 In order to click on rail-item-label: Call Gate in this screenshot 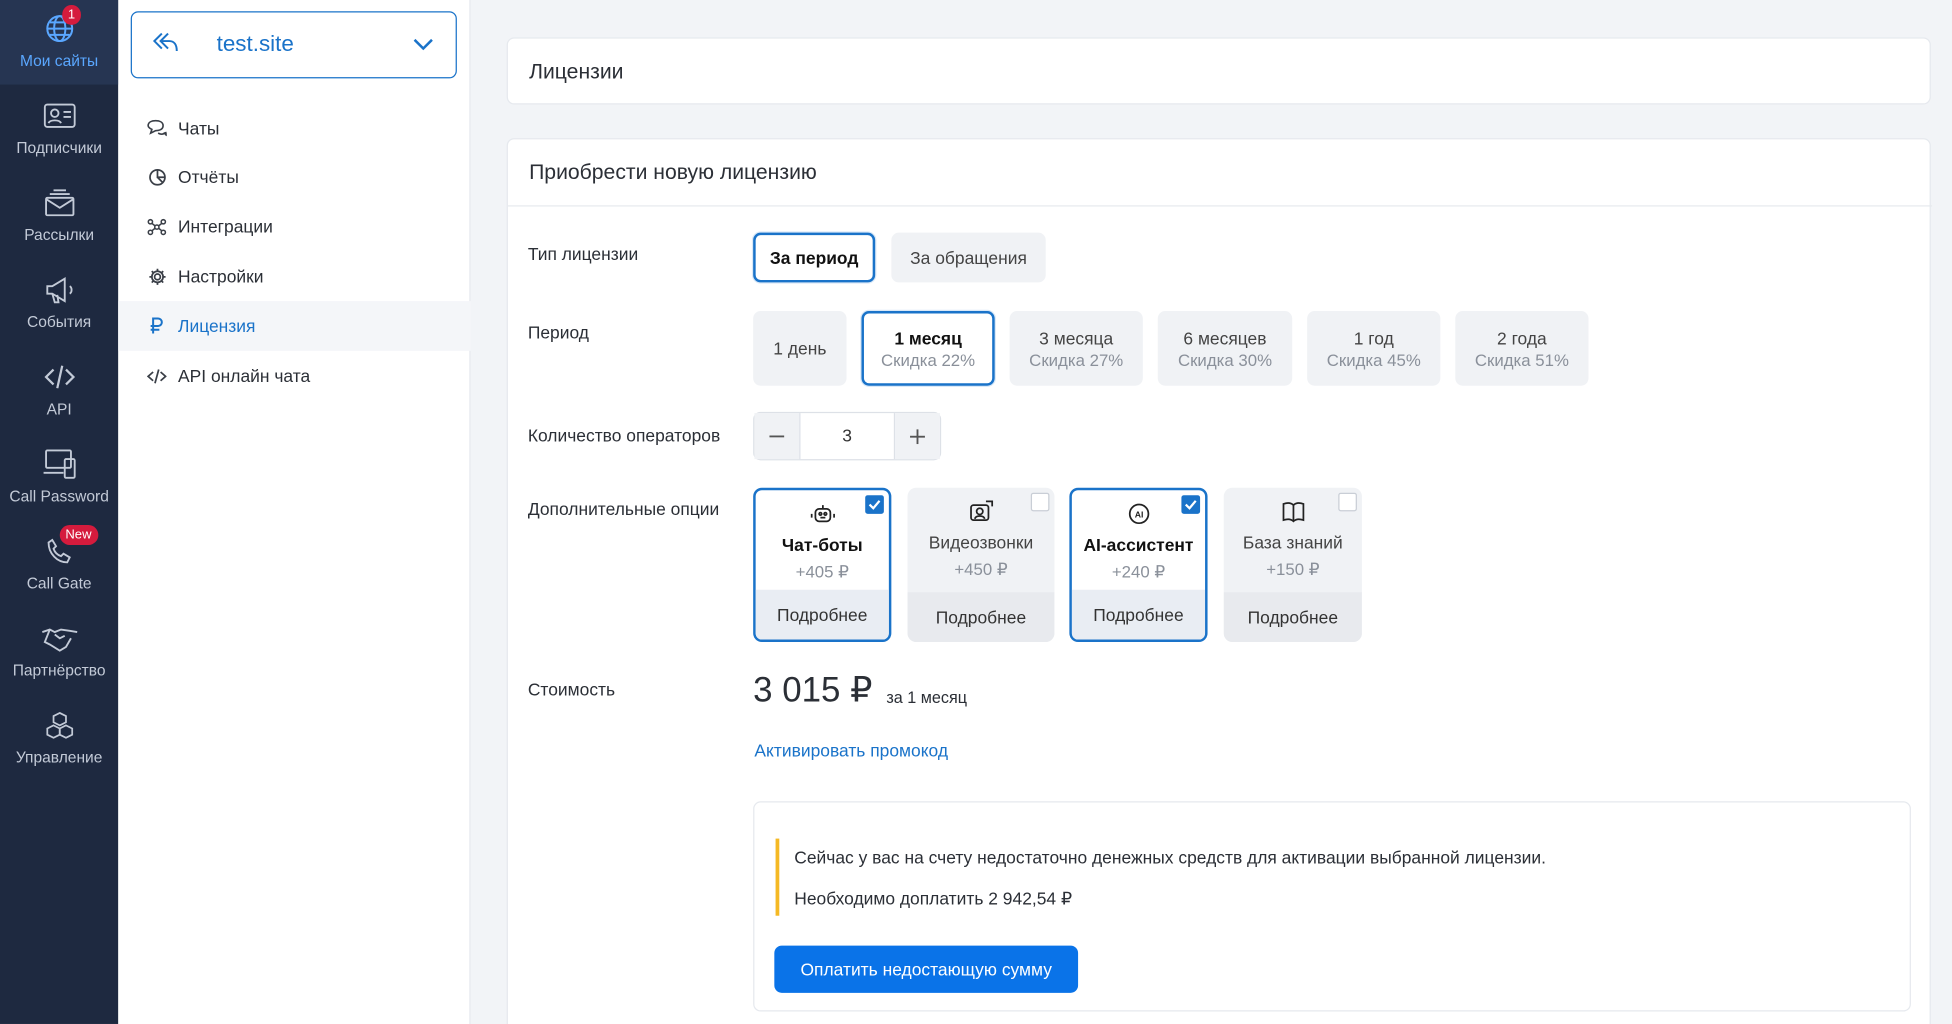, I will do `click(59, 583)`.